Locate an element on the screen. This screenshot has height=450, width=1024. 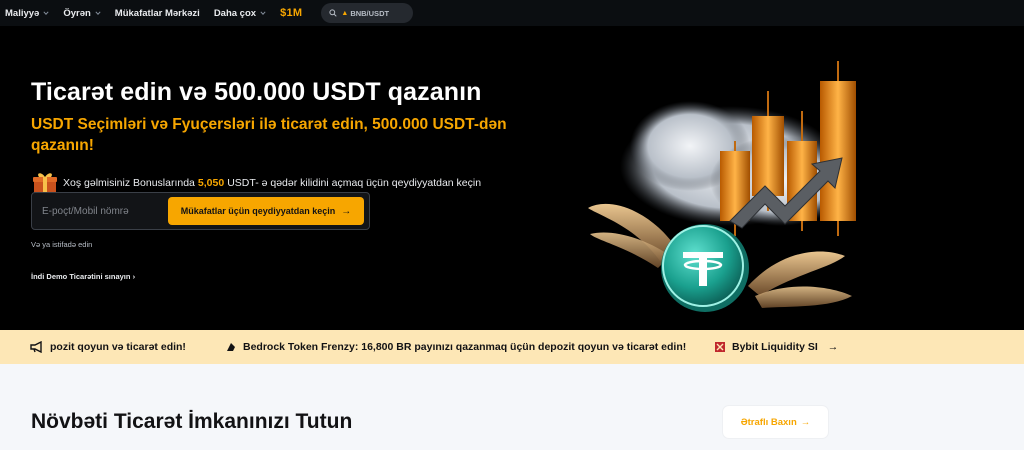
section-title: Növbəti Ticarət İmkanınızı Tutun is located at coordinates (192, 421).